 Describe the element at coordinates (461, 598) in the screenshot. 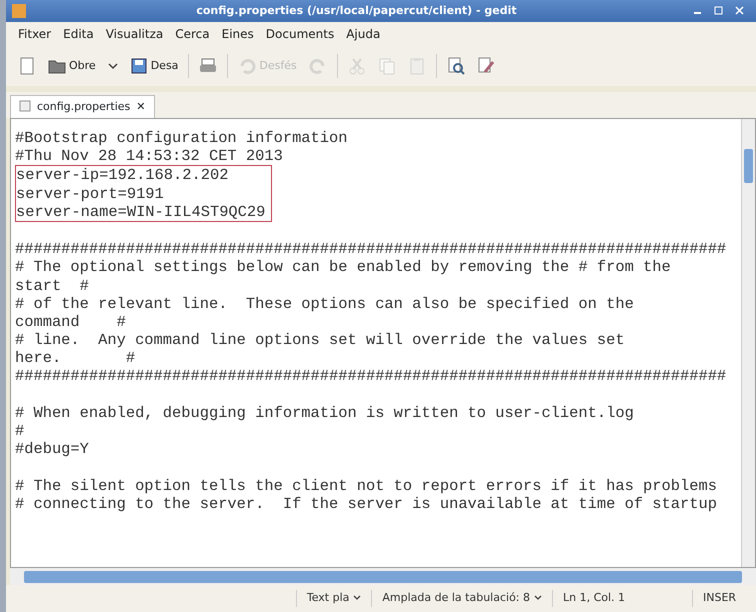

I see `tab-width-dropdown: Amplada de la tabulació: 8` at that location.